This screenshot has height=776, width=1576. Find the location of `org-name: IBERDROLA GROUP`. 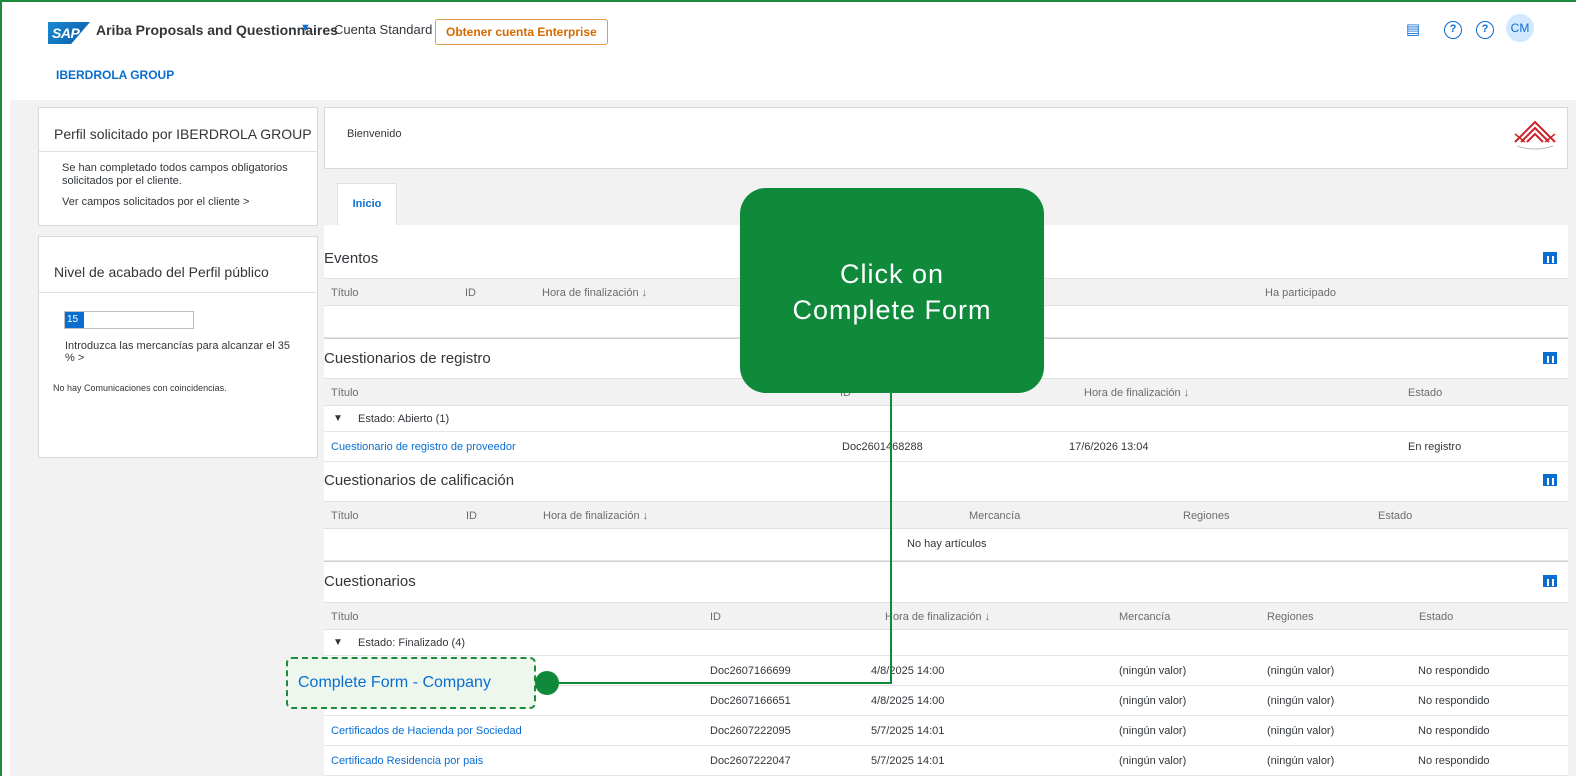

org-name: IBERDROLA GROUP is located at coordinates (115, 75).